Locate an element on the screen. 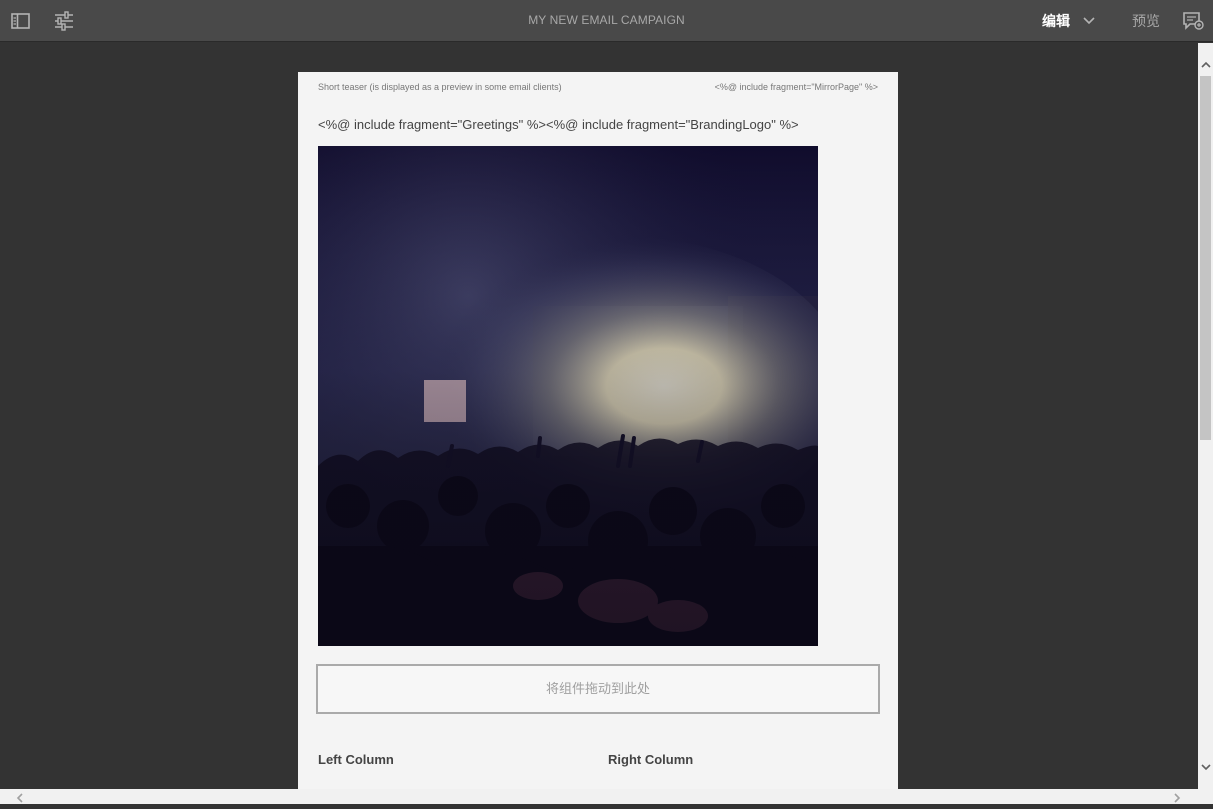 The height and width of the screenshot is (809, 1213). chevron-down-icon is located at coordinates (1089, 20).